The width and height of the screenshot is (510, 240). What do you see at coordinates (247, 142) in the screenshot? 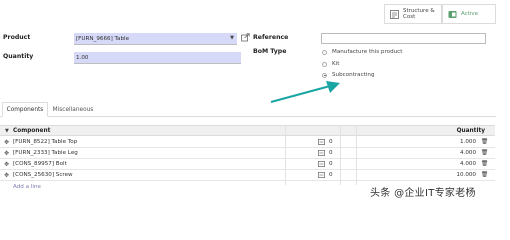
I see `table-row: ✥ [FURN_8522] Table Top 0 1.000 🗑` at bounding box center [247, 142].